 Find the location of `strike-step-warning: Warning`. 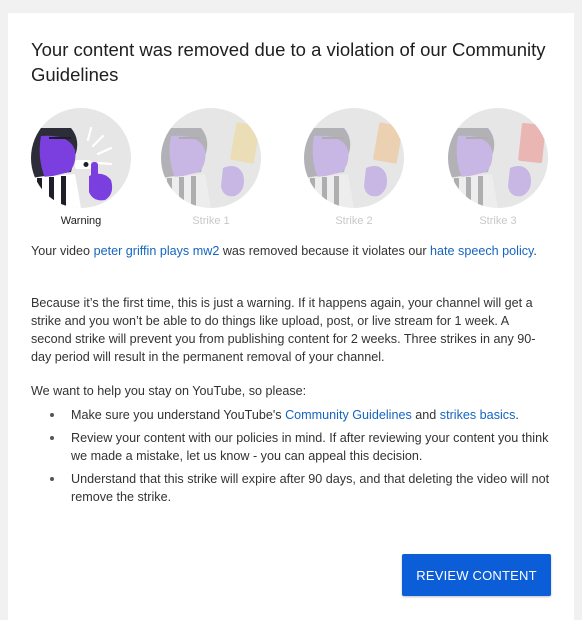

strike-step-warning: Warning is located at coordinates (81, 168).